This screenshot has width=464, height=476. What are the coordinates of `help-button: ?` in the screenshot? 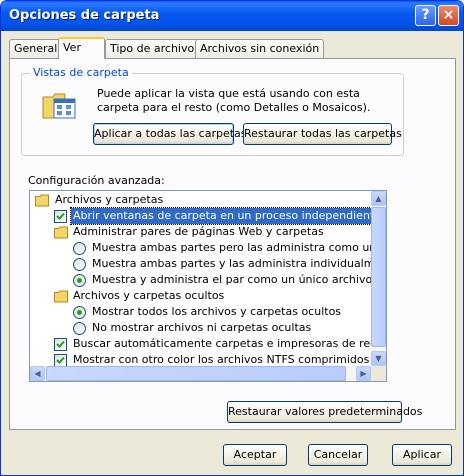 It's located at (425, 15).